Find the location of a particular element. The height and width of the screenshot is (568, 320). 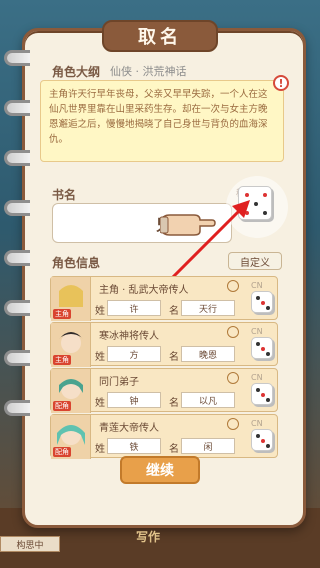

surname-field: 许 is located at coordinates (134, 308).